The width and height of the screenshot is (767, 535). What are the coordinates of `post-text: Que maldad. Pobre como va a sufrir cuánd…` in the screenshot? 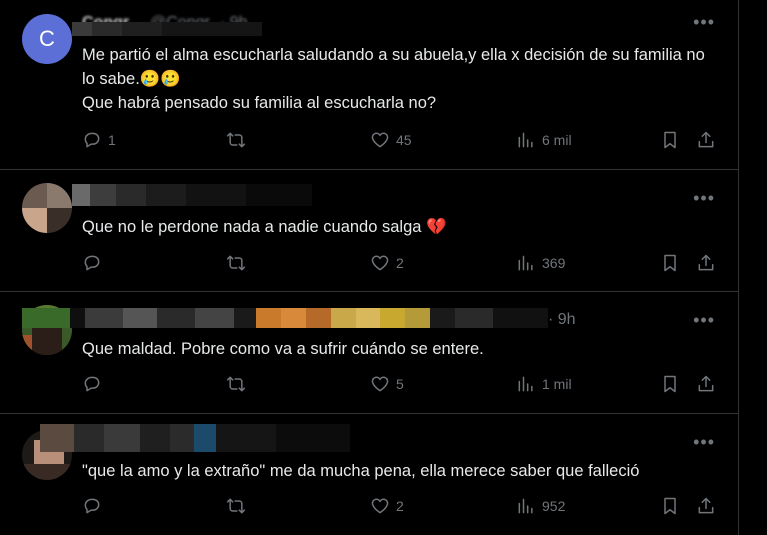 It's located at (283, 349).